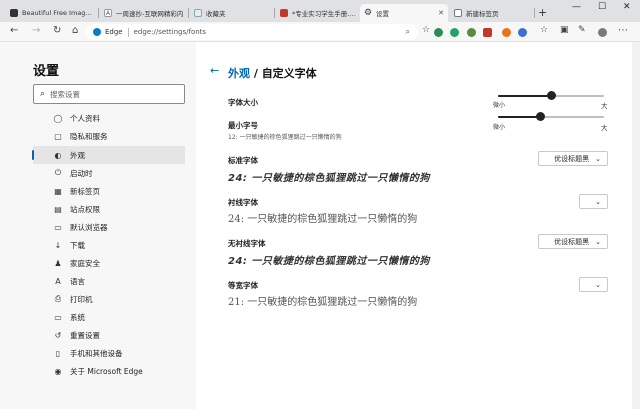 Image resolution: width=640 pixels, height=409 pixels. I want to click on sidebar-item-label: 打印机, so click(81, 299).